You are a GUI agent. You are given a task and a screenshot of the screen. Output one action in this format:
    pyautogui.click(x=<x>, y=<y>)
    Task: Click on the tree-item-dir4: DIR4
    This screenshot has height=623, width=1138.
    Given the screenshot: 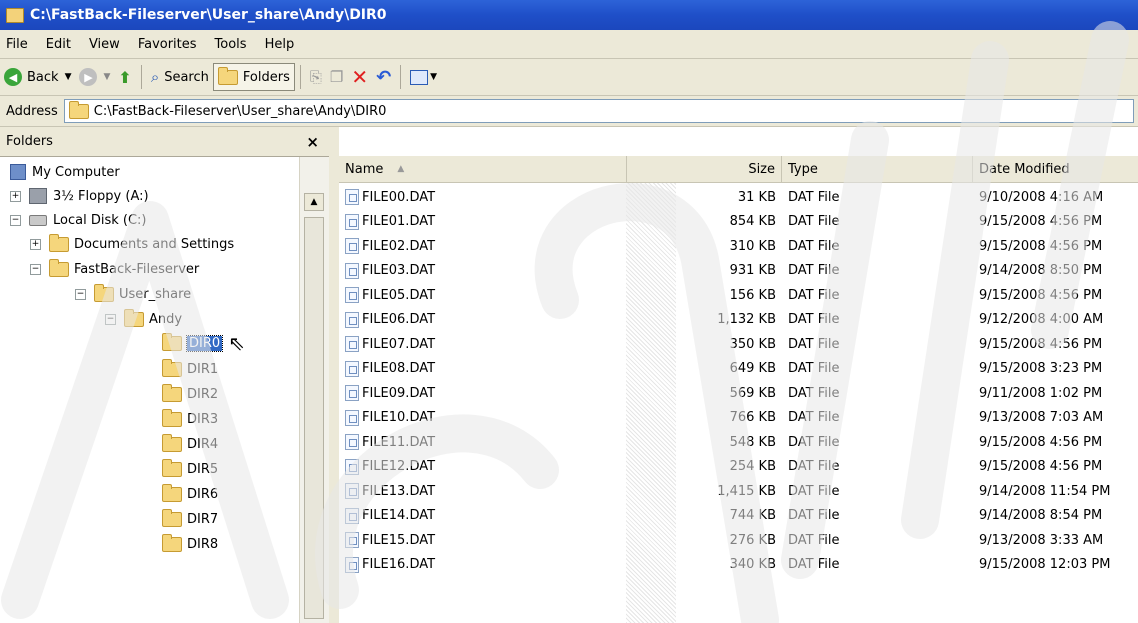 What is the action you would take?
    pyautogui.click(x=190, y=444)
    